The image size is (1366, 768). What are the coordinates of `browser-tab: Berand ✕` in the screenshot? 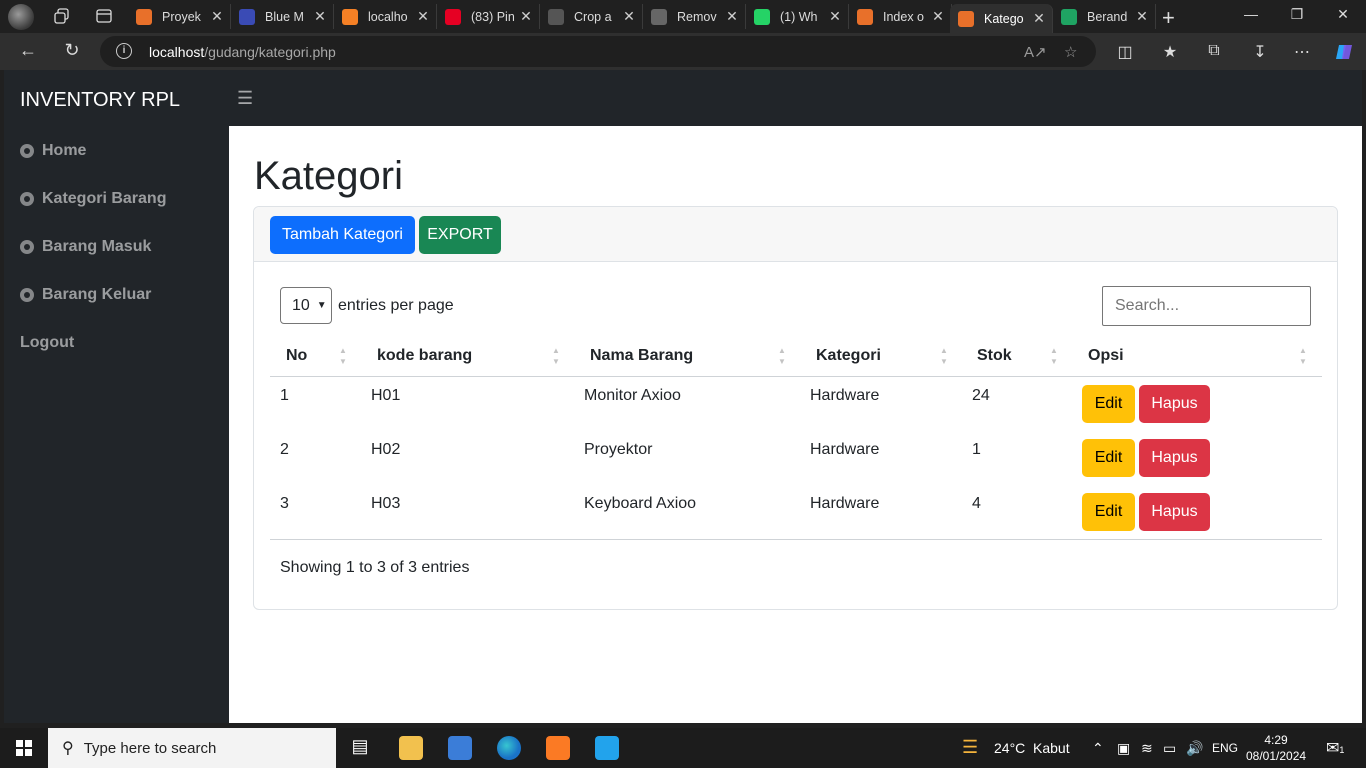 It's located at (1104, 16).